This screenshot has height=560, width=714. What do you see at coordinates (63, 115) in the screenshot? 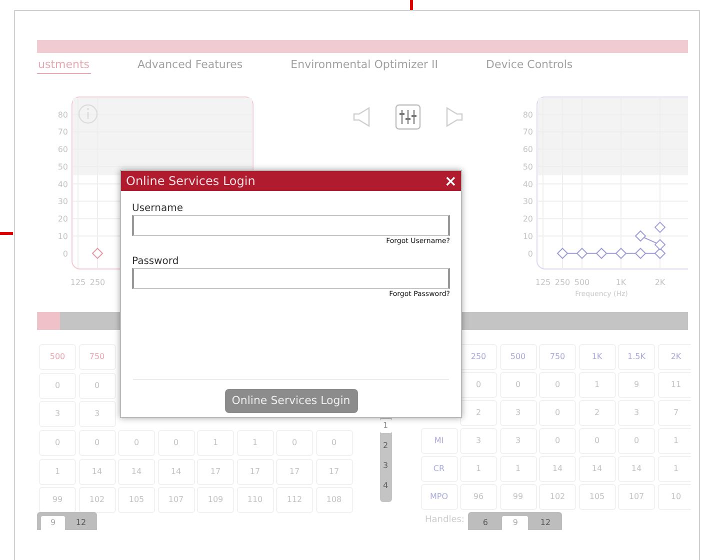
I see `axis-label: 80` at bounding box center [63, 115].